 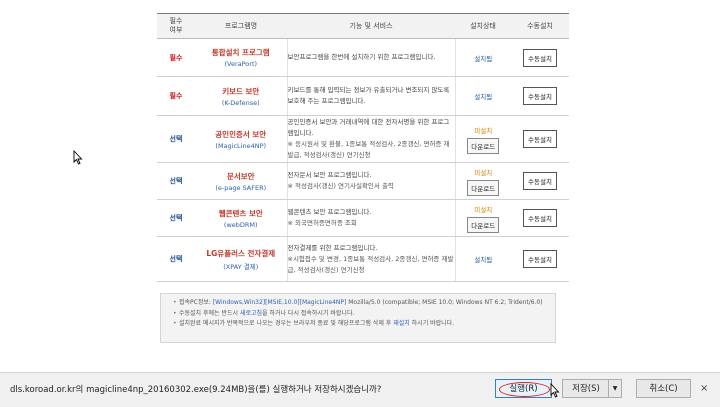 I want to click on refresh-notice-text-a: 수동설치 후에는 반드시, so click(x=209, y=313).